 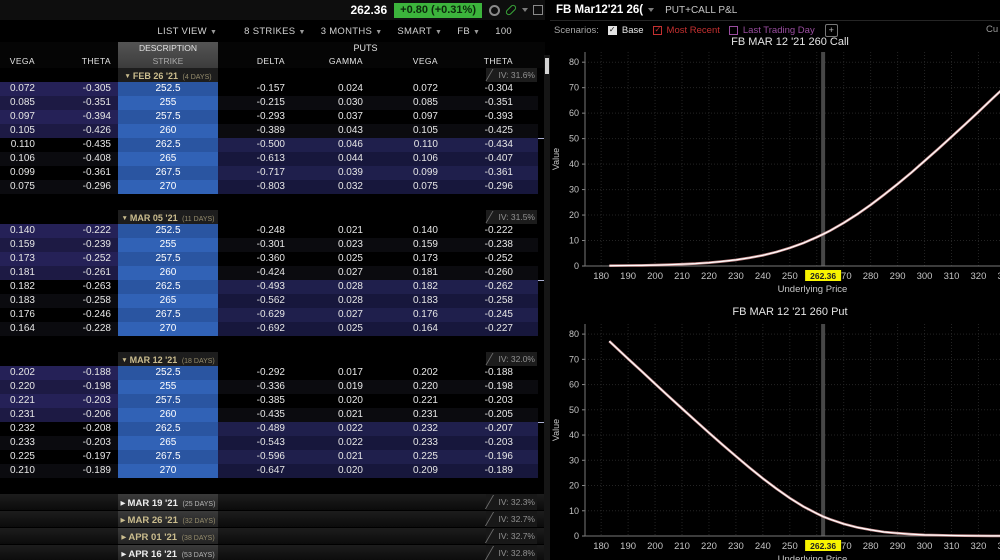 What do you see at coordinates (272, 552) in the screenshot?
I see `expiry-group-collapsed-row: ▶ APR 16 '21 (53 DAYS) IV: 32.8%` at bounding box center [272, 552].